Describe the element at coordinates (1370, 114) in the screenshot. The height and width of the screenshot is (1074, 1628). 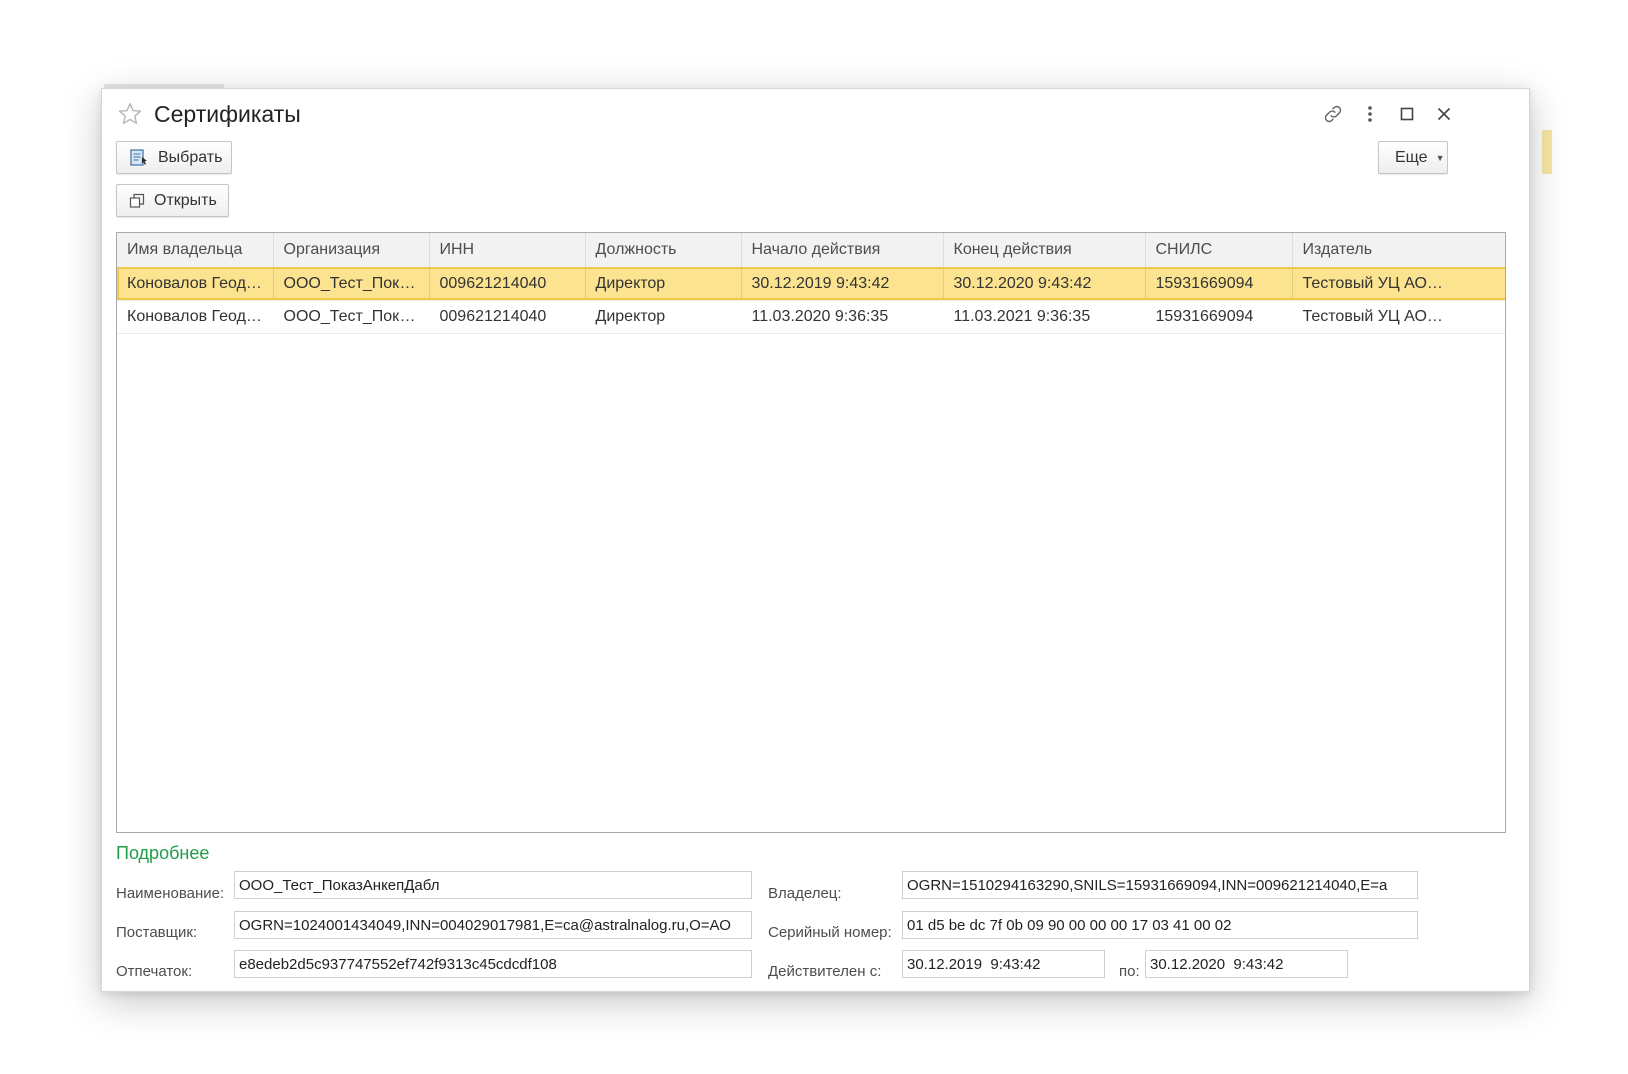
I see `more-actions-icon` at that location.